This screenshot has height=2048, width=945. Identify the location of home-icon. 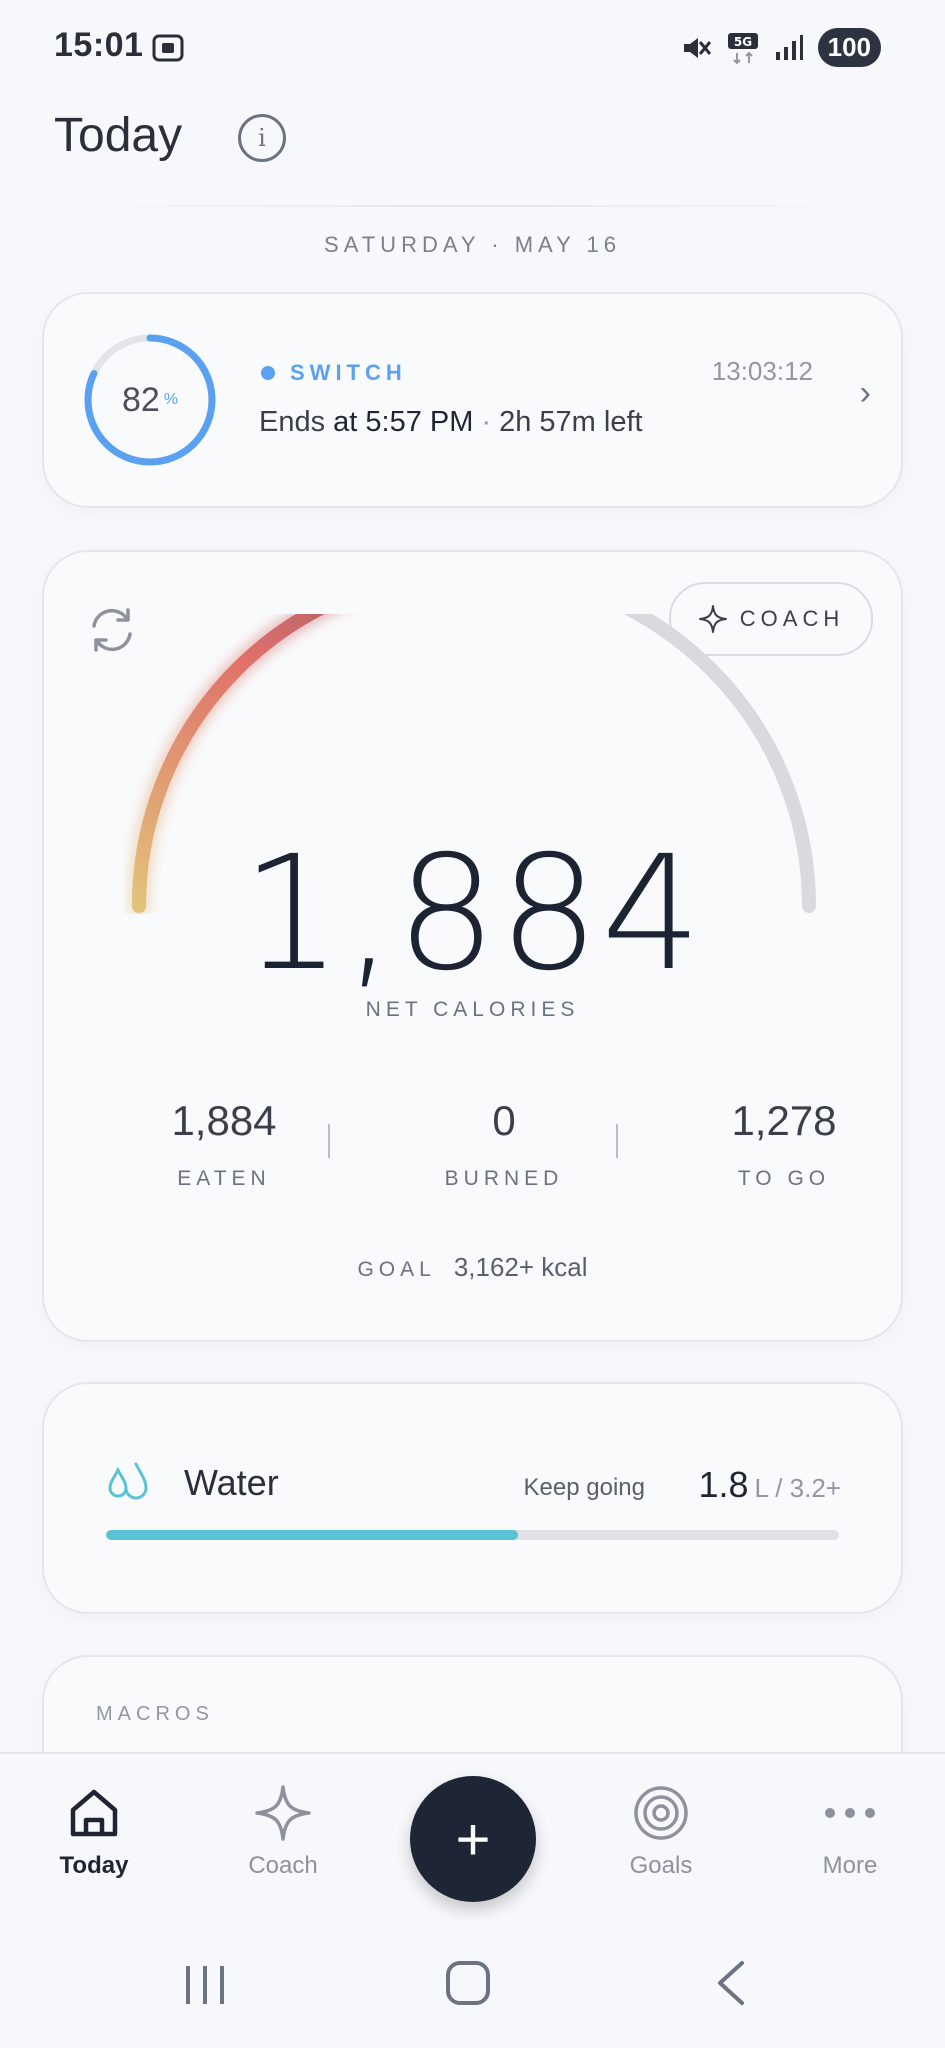
(94, 1813).